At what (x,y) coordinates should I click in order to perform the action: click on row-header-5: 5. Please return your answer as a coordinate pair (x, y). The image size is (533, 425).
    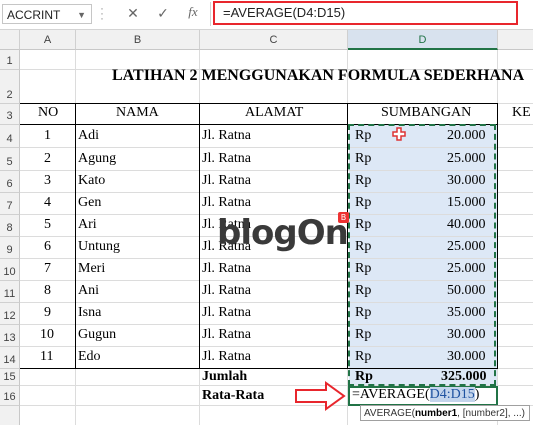
    Looking at the image, I should click on (10, 159).